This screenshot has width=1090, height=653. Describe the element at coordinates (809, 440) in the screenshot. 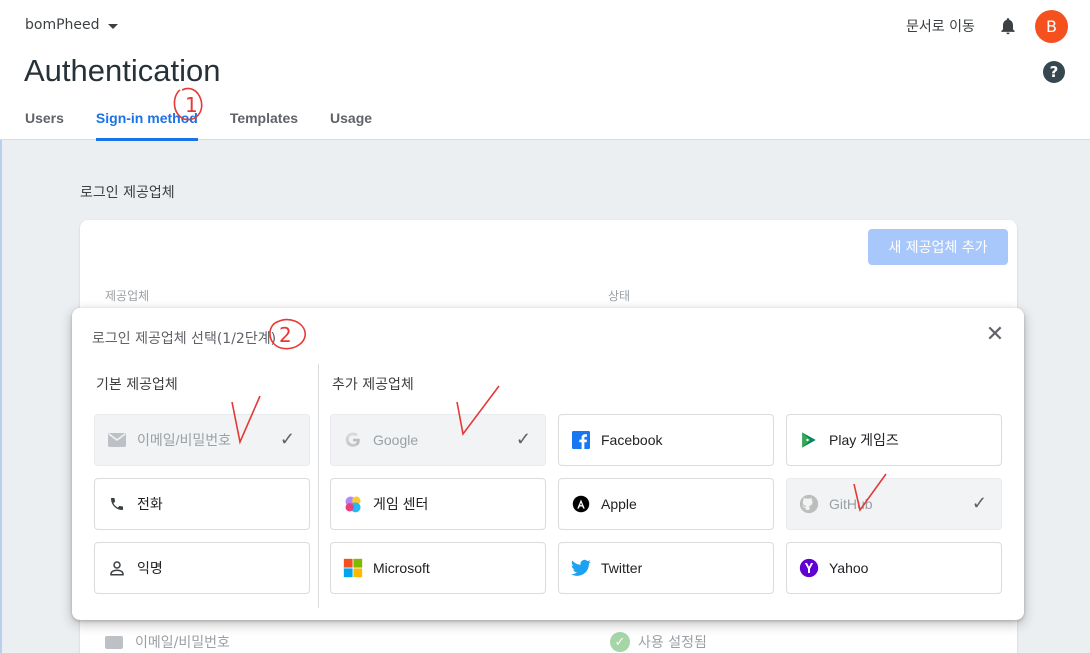

I see `play-games-icon` at that location.